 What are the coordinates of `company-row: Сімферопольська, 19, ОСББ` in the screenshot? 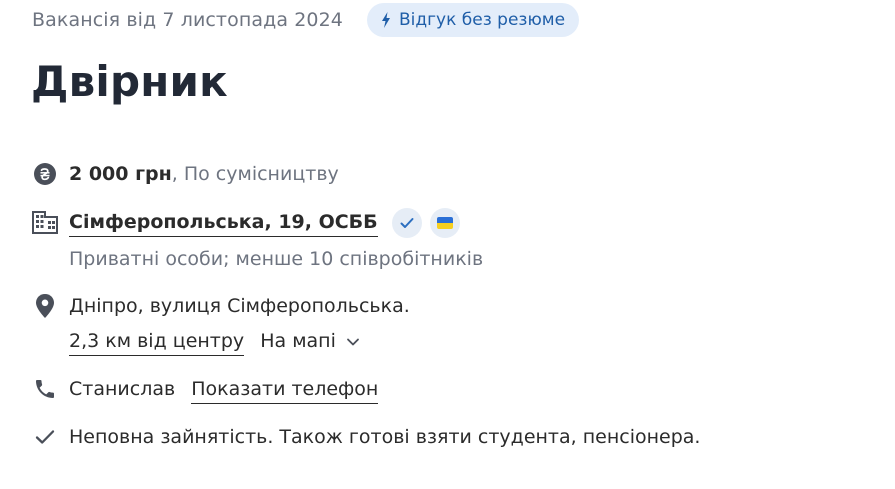 It's located at (246, 222).